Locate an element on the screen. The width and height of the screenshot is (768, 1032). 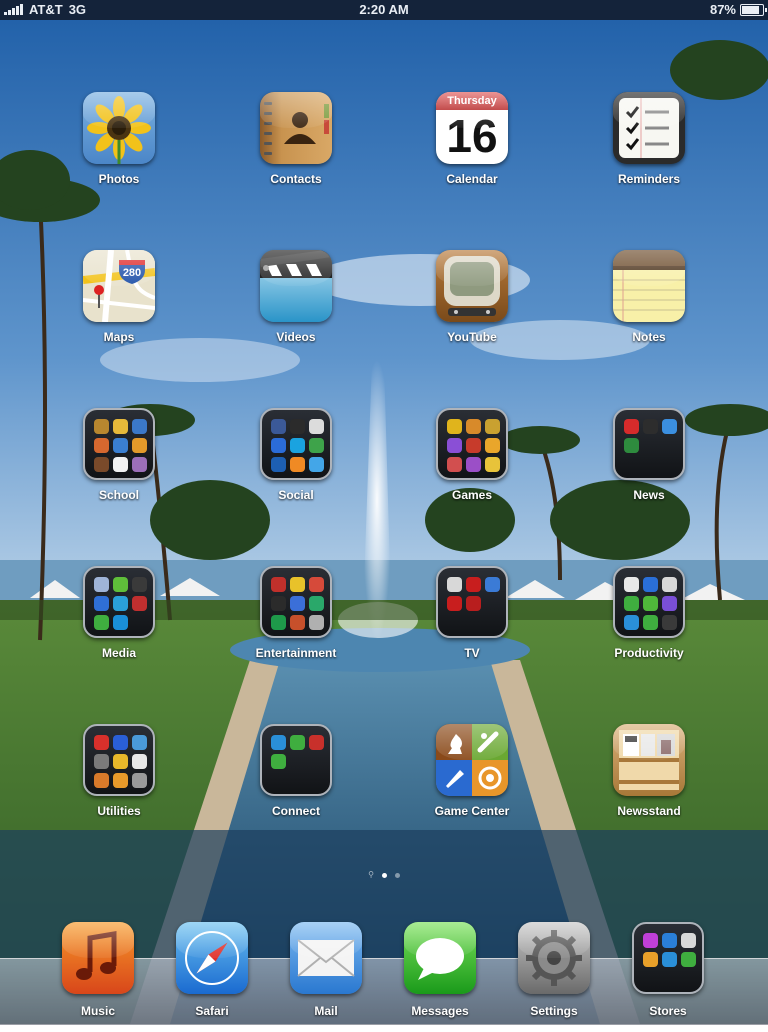
folder-label: Games is located at coordinates (472, 495).